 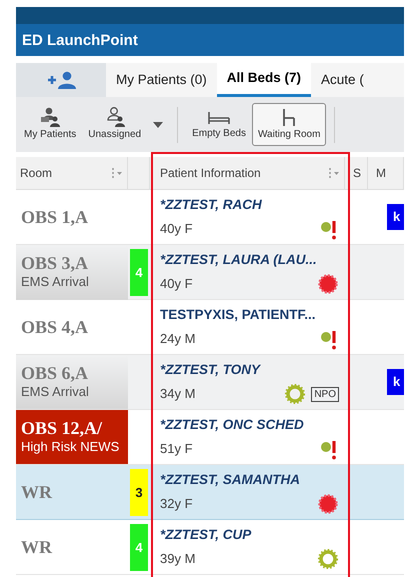 What do you see at coordinates (178, 394) in the screenshot?
I see `patient-age-sex: 34y M` at bounding box center [178, 394].